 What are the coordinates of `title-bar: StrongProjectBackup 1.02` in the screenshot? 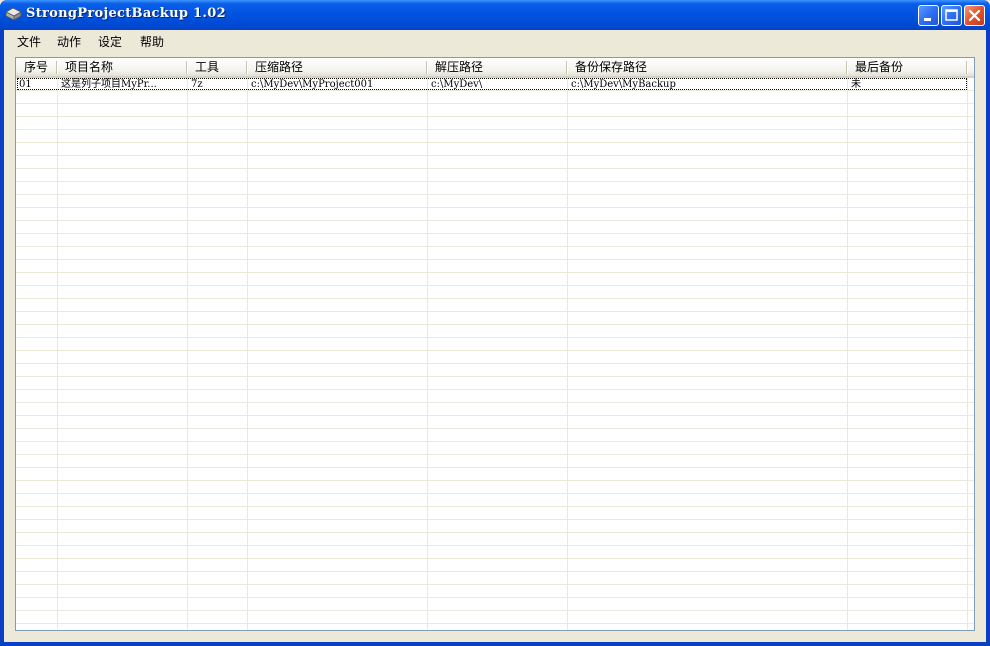 It's located at (495, 15).